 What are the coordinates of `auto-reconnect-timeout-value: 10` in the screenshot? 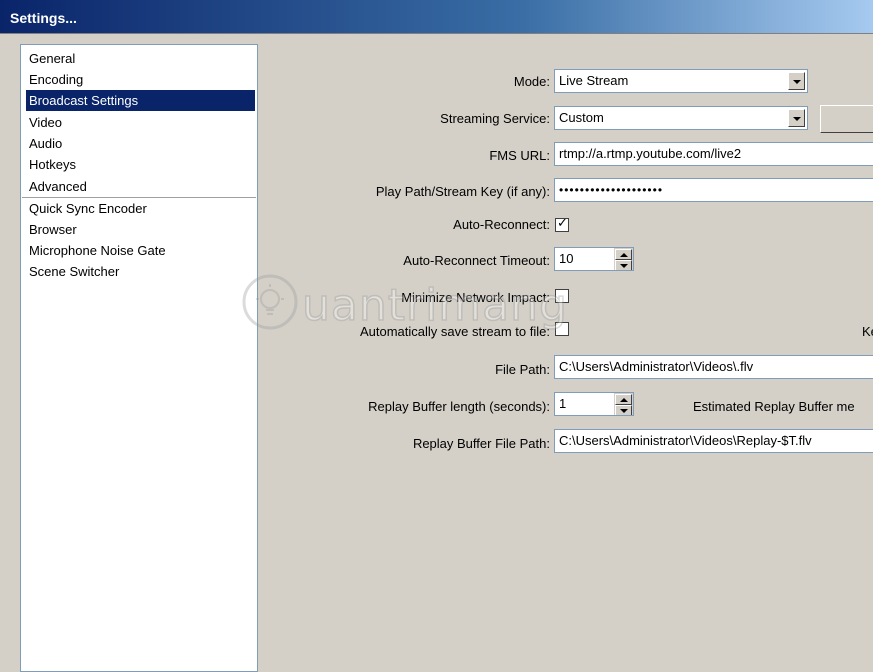 It's located at (566, 258).